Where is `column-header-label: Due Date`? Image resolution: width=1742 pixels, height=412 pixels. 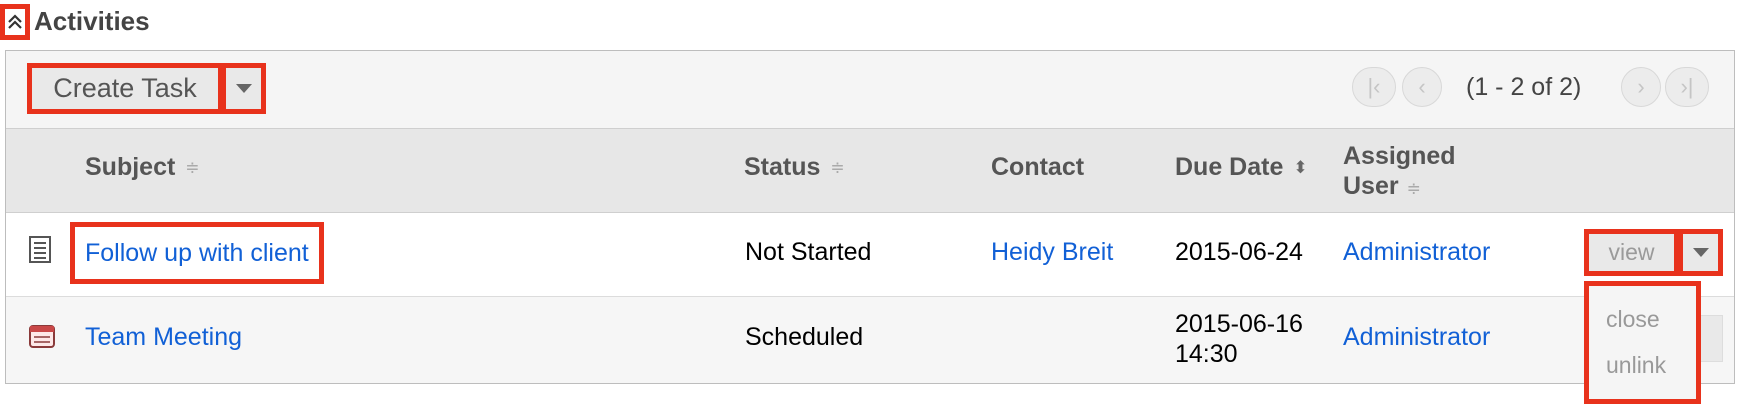 column-header-label: Due Date is located at coordinates (1229, 167).